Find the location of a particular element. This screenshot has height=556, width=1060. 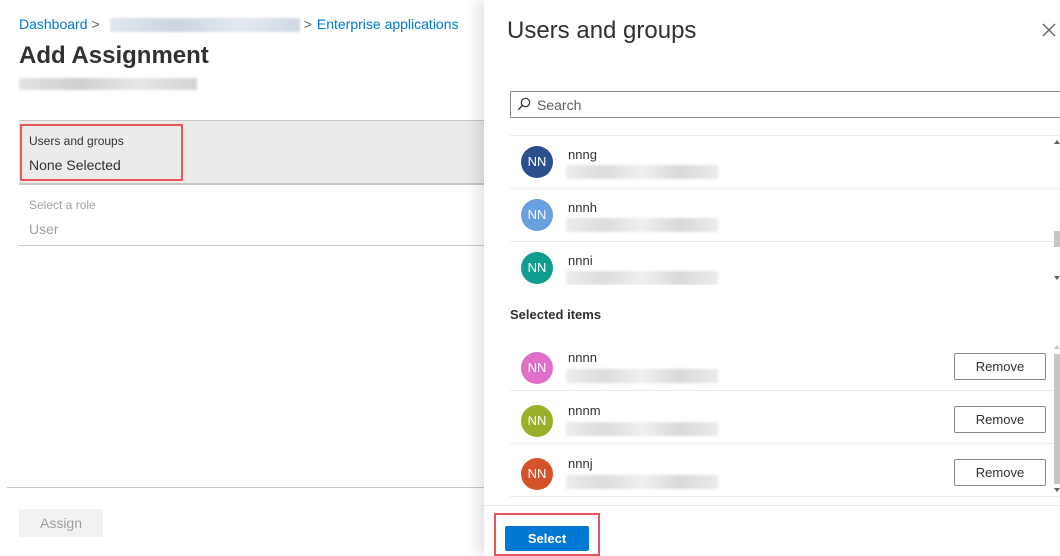

search-results-list: NN nnng NN nnnh NN nnni is located at coordinates (785, 210).